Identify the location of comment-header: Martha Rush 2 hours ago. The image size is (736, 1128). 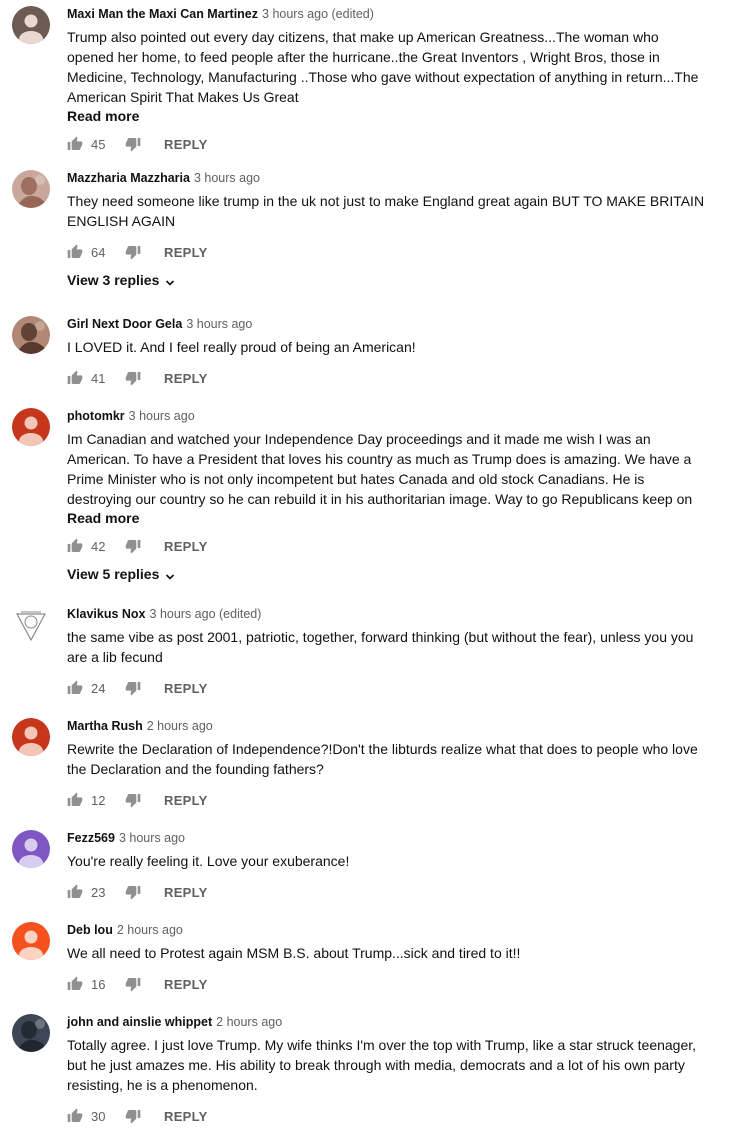
(387, 726).